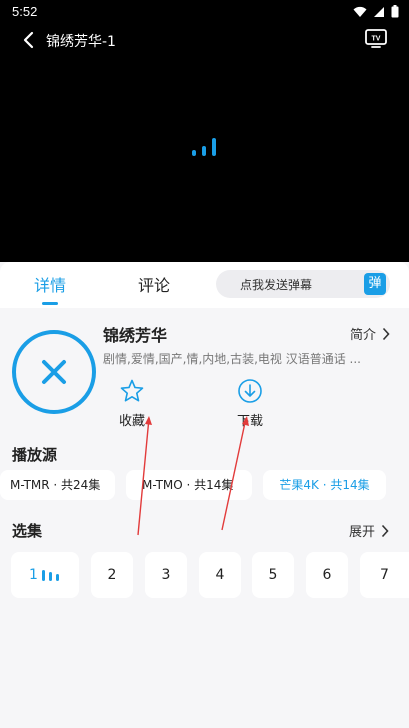 This screenshot has height=728, width=409. What do you see at coordinates (132, 403) in the screenshot?
I see `favorite-button: 收藏` at bounding box center [132, 403].